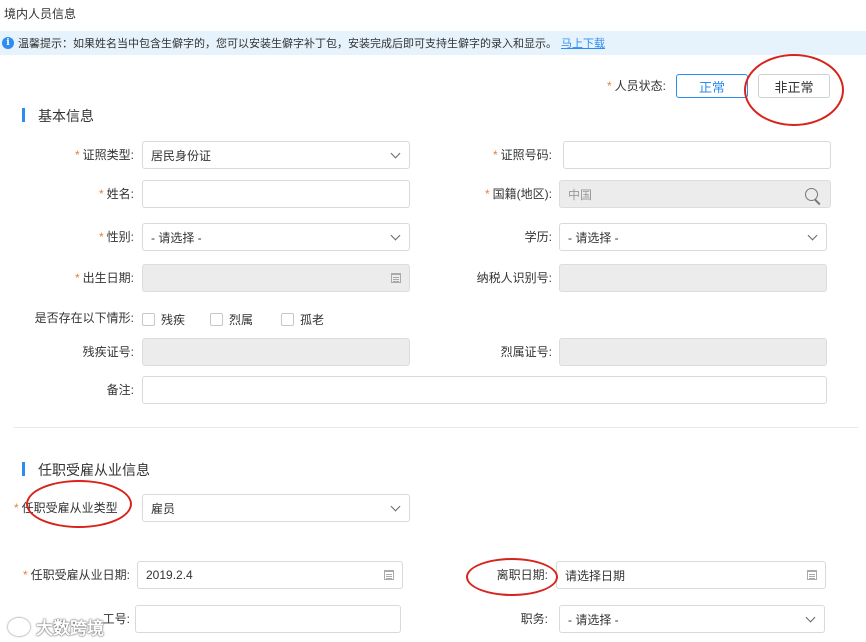  Describe the element at coordinates (8, 43) in the screenshot. I see `info-icon: i` at that location.